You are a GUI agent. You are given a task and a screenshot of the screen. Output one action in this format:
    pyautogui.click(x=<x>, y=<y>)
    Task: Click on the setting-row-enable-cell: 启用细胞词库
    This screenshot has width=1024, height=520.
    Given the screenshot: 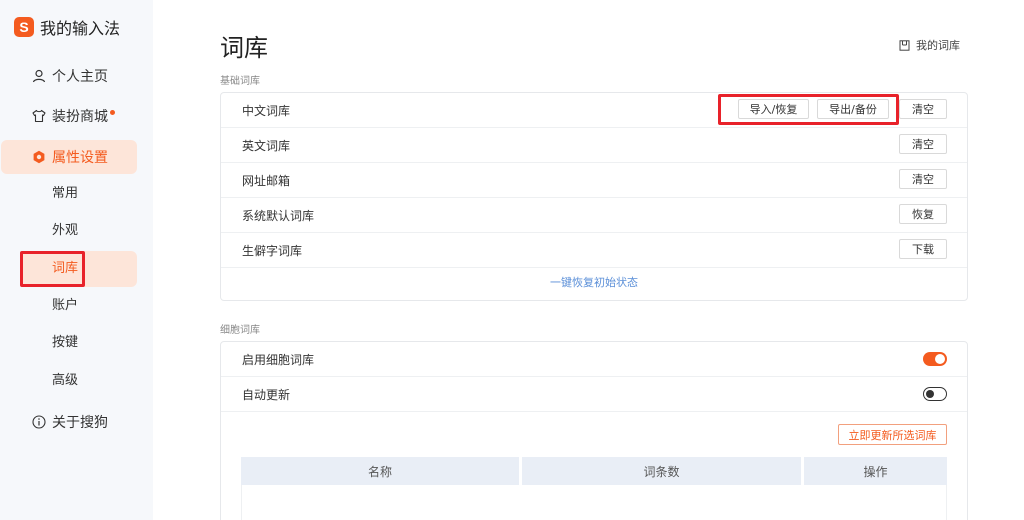 What is the action you would take?
    pyautogui.click(x=594, y=359)
    